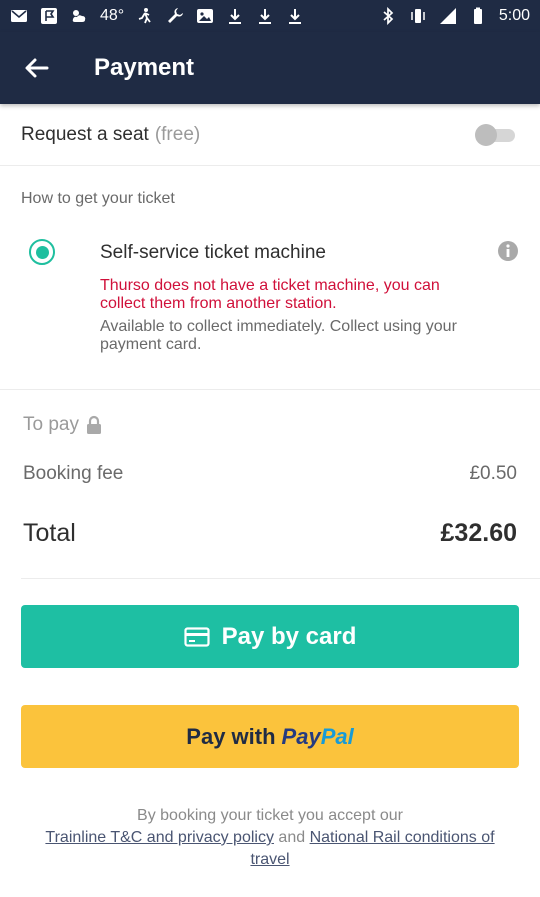  I want to click on paypal-logo: PayPal, so click(318, 737).